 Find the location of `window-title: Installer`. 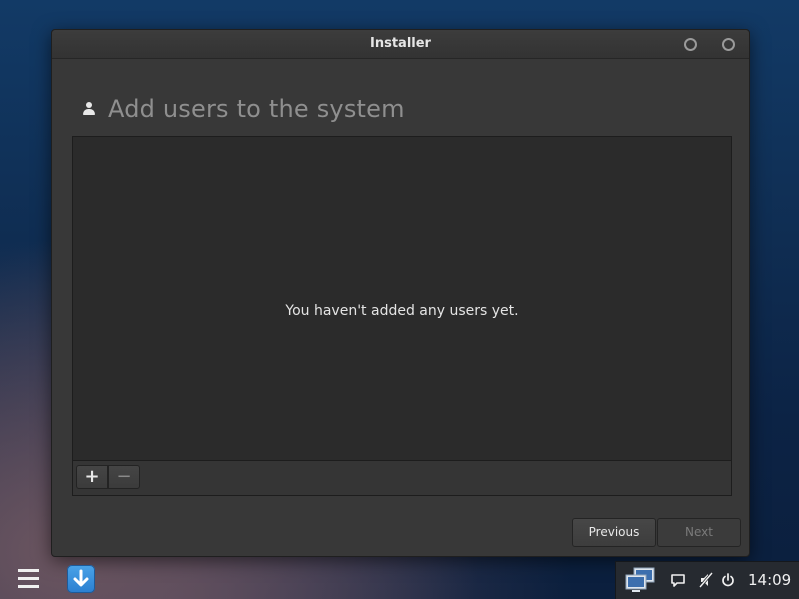

window-title: Installer is located at coordinates (400, 43).